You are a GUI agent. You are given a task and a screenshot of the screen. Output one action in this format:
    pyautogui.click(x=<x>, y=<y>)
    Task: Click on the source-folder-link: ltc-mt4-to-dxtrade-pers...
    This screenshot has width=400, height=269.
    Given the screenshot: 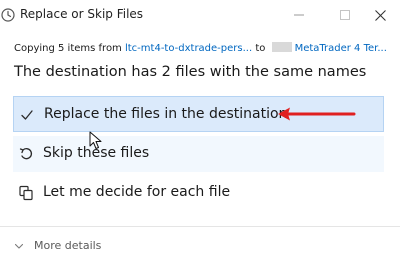 What is the action you would take?
    pyautogui.click(x=188, y=48)
    